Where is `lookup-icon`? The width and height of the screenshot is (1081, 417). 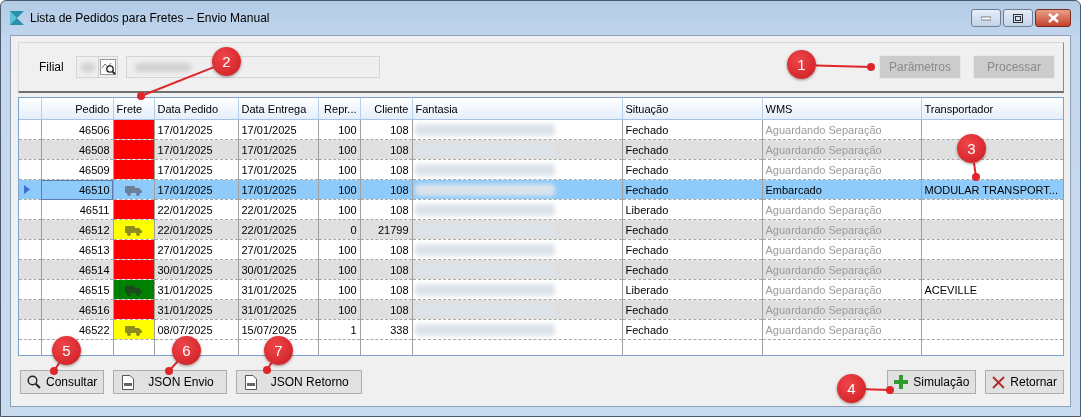 lookup-icon is located at coordinates (107, 67).